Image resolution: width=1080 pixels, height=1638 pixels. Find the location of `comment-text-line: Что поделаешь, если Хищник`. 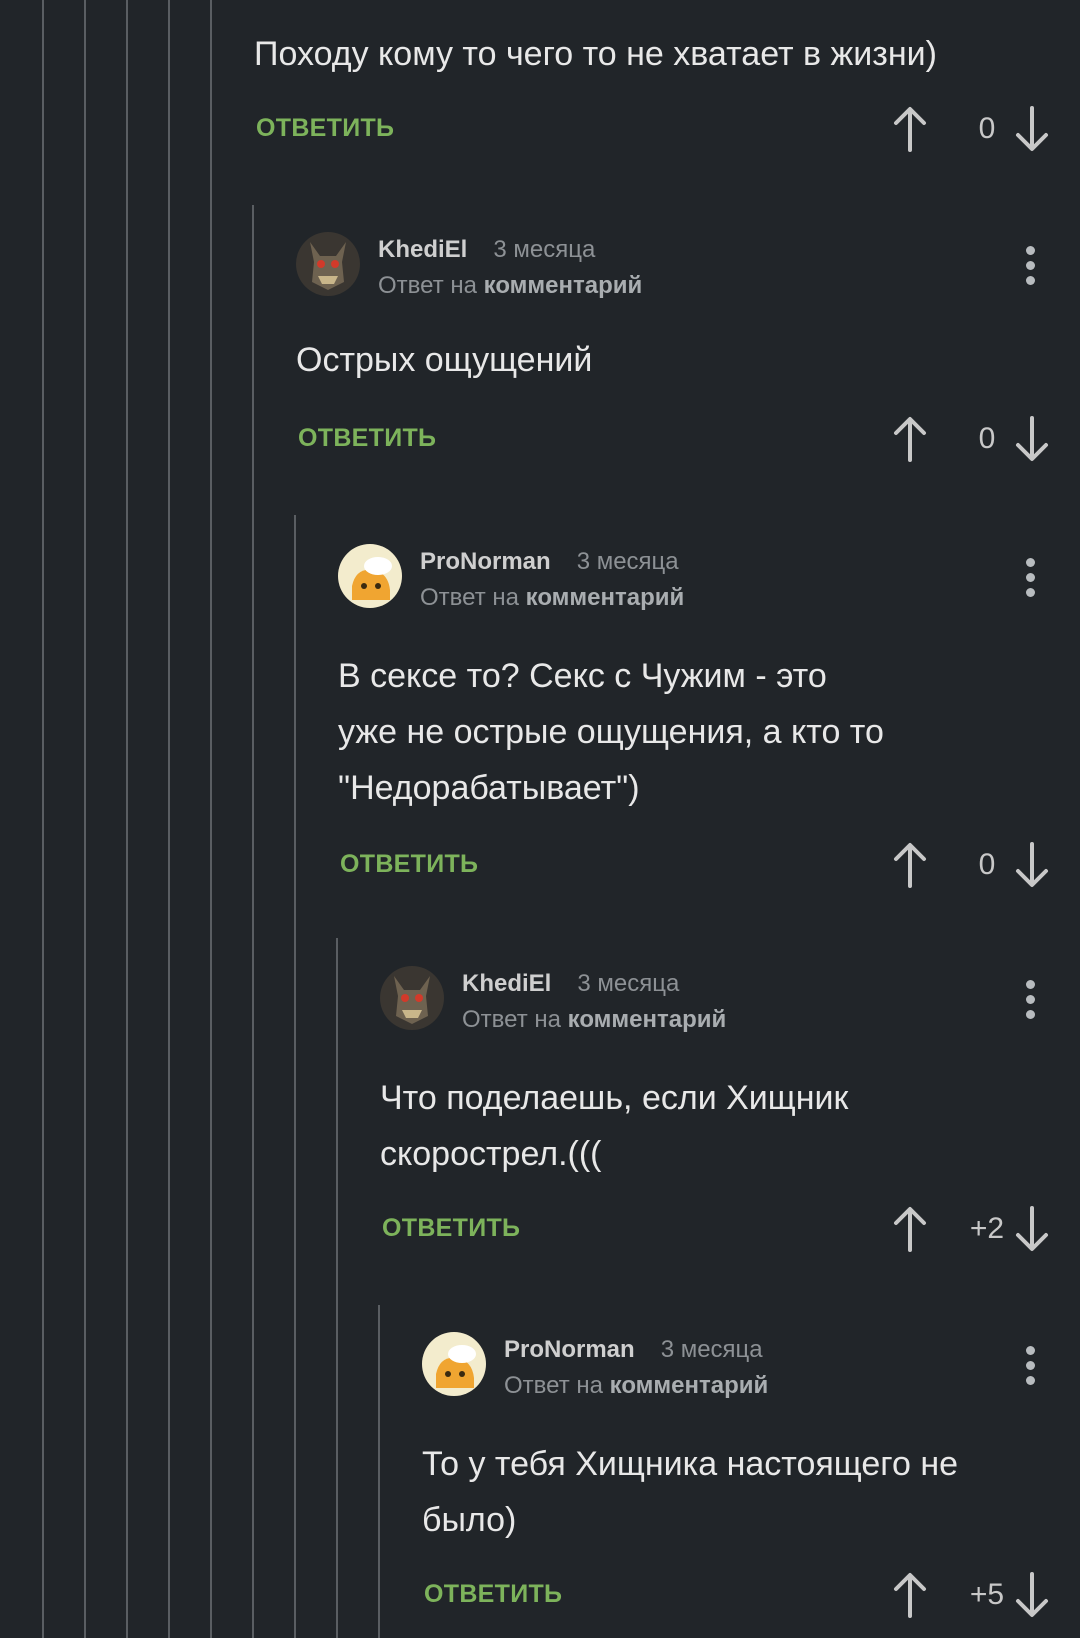

comment-text-line: Что поделаешь, если Хищник is located at coordinates (614, 1098).